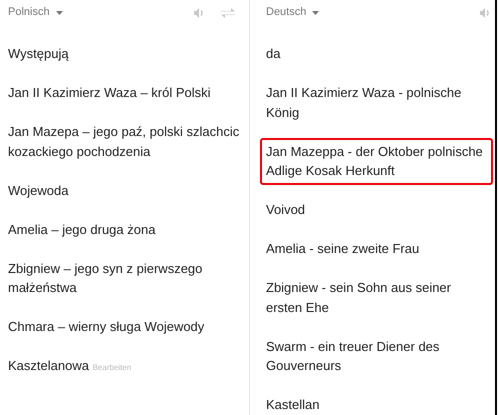 This screenshot has width=500, height=415. I want to click on source-text: Jan II Kazimierz Waza – król Polski, so click(109, 92).